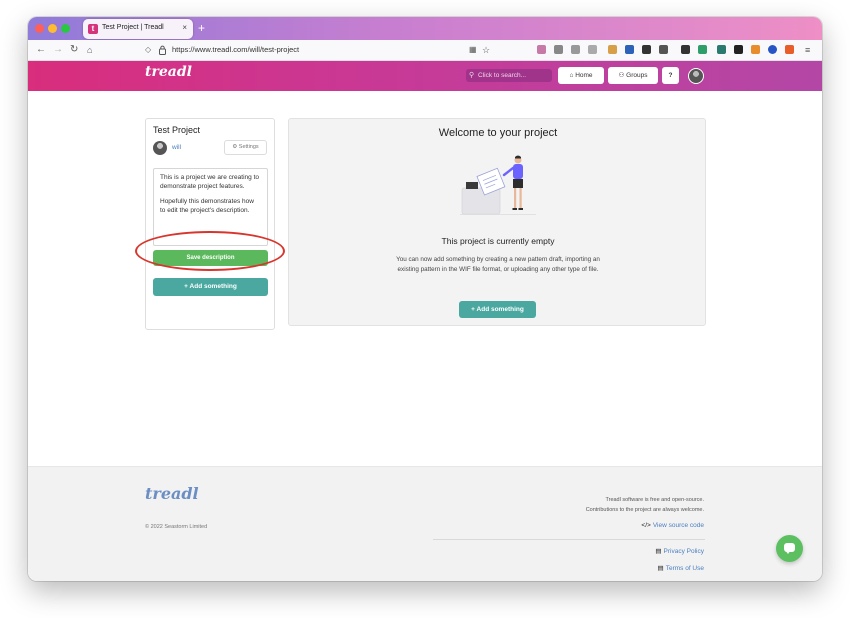 This screenshot has height=618, width=850. I want to click on browser-tab: t Test Project | Treadl ×, so click(138, 29).